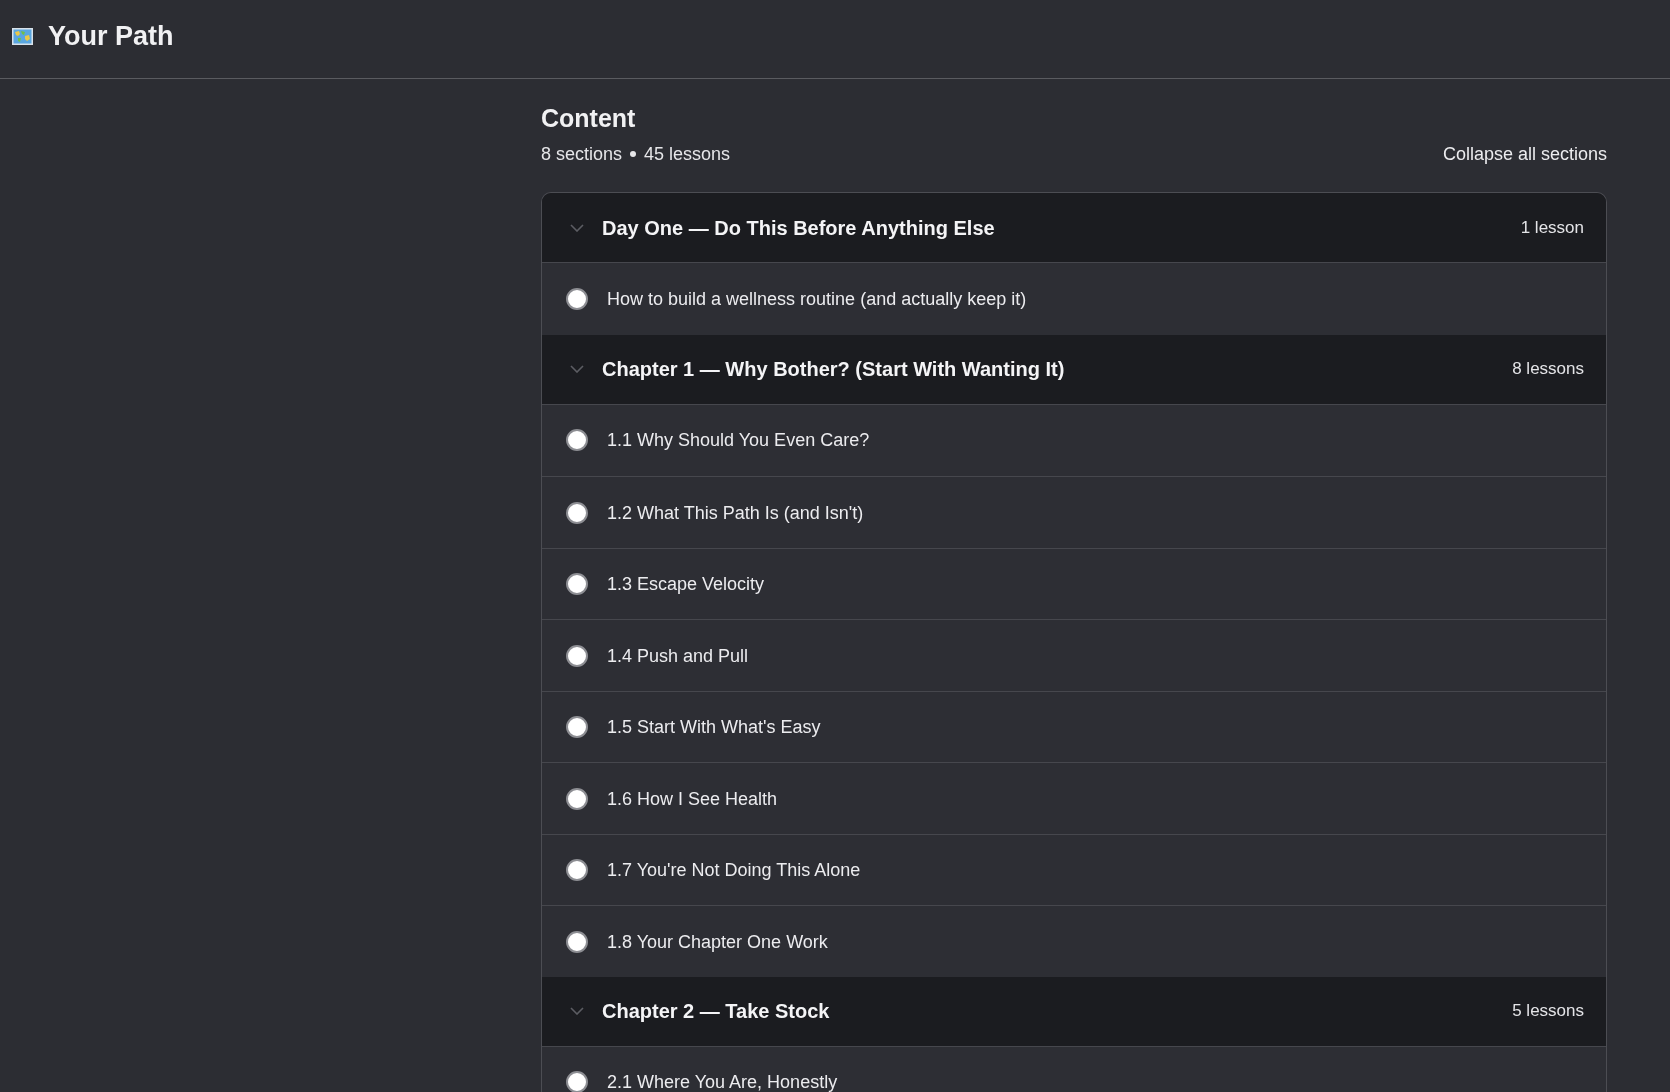  What do you see at coordinates (722, 1082) in the screenshot?
I see `lesson-title: 2.1 Where You Are, Honestly` at bounding box center [722, 1082].